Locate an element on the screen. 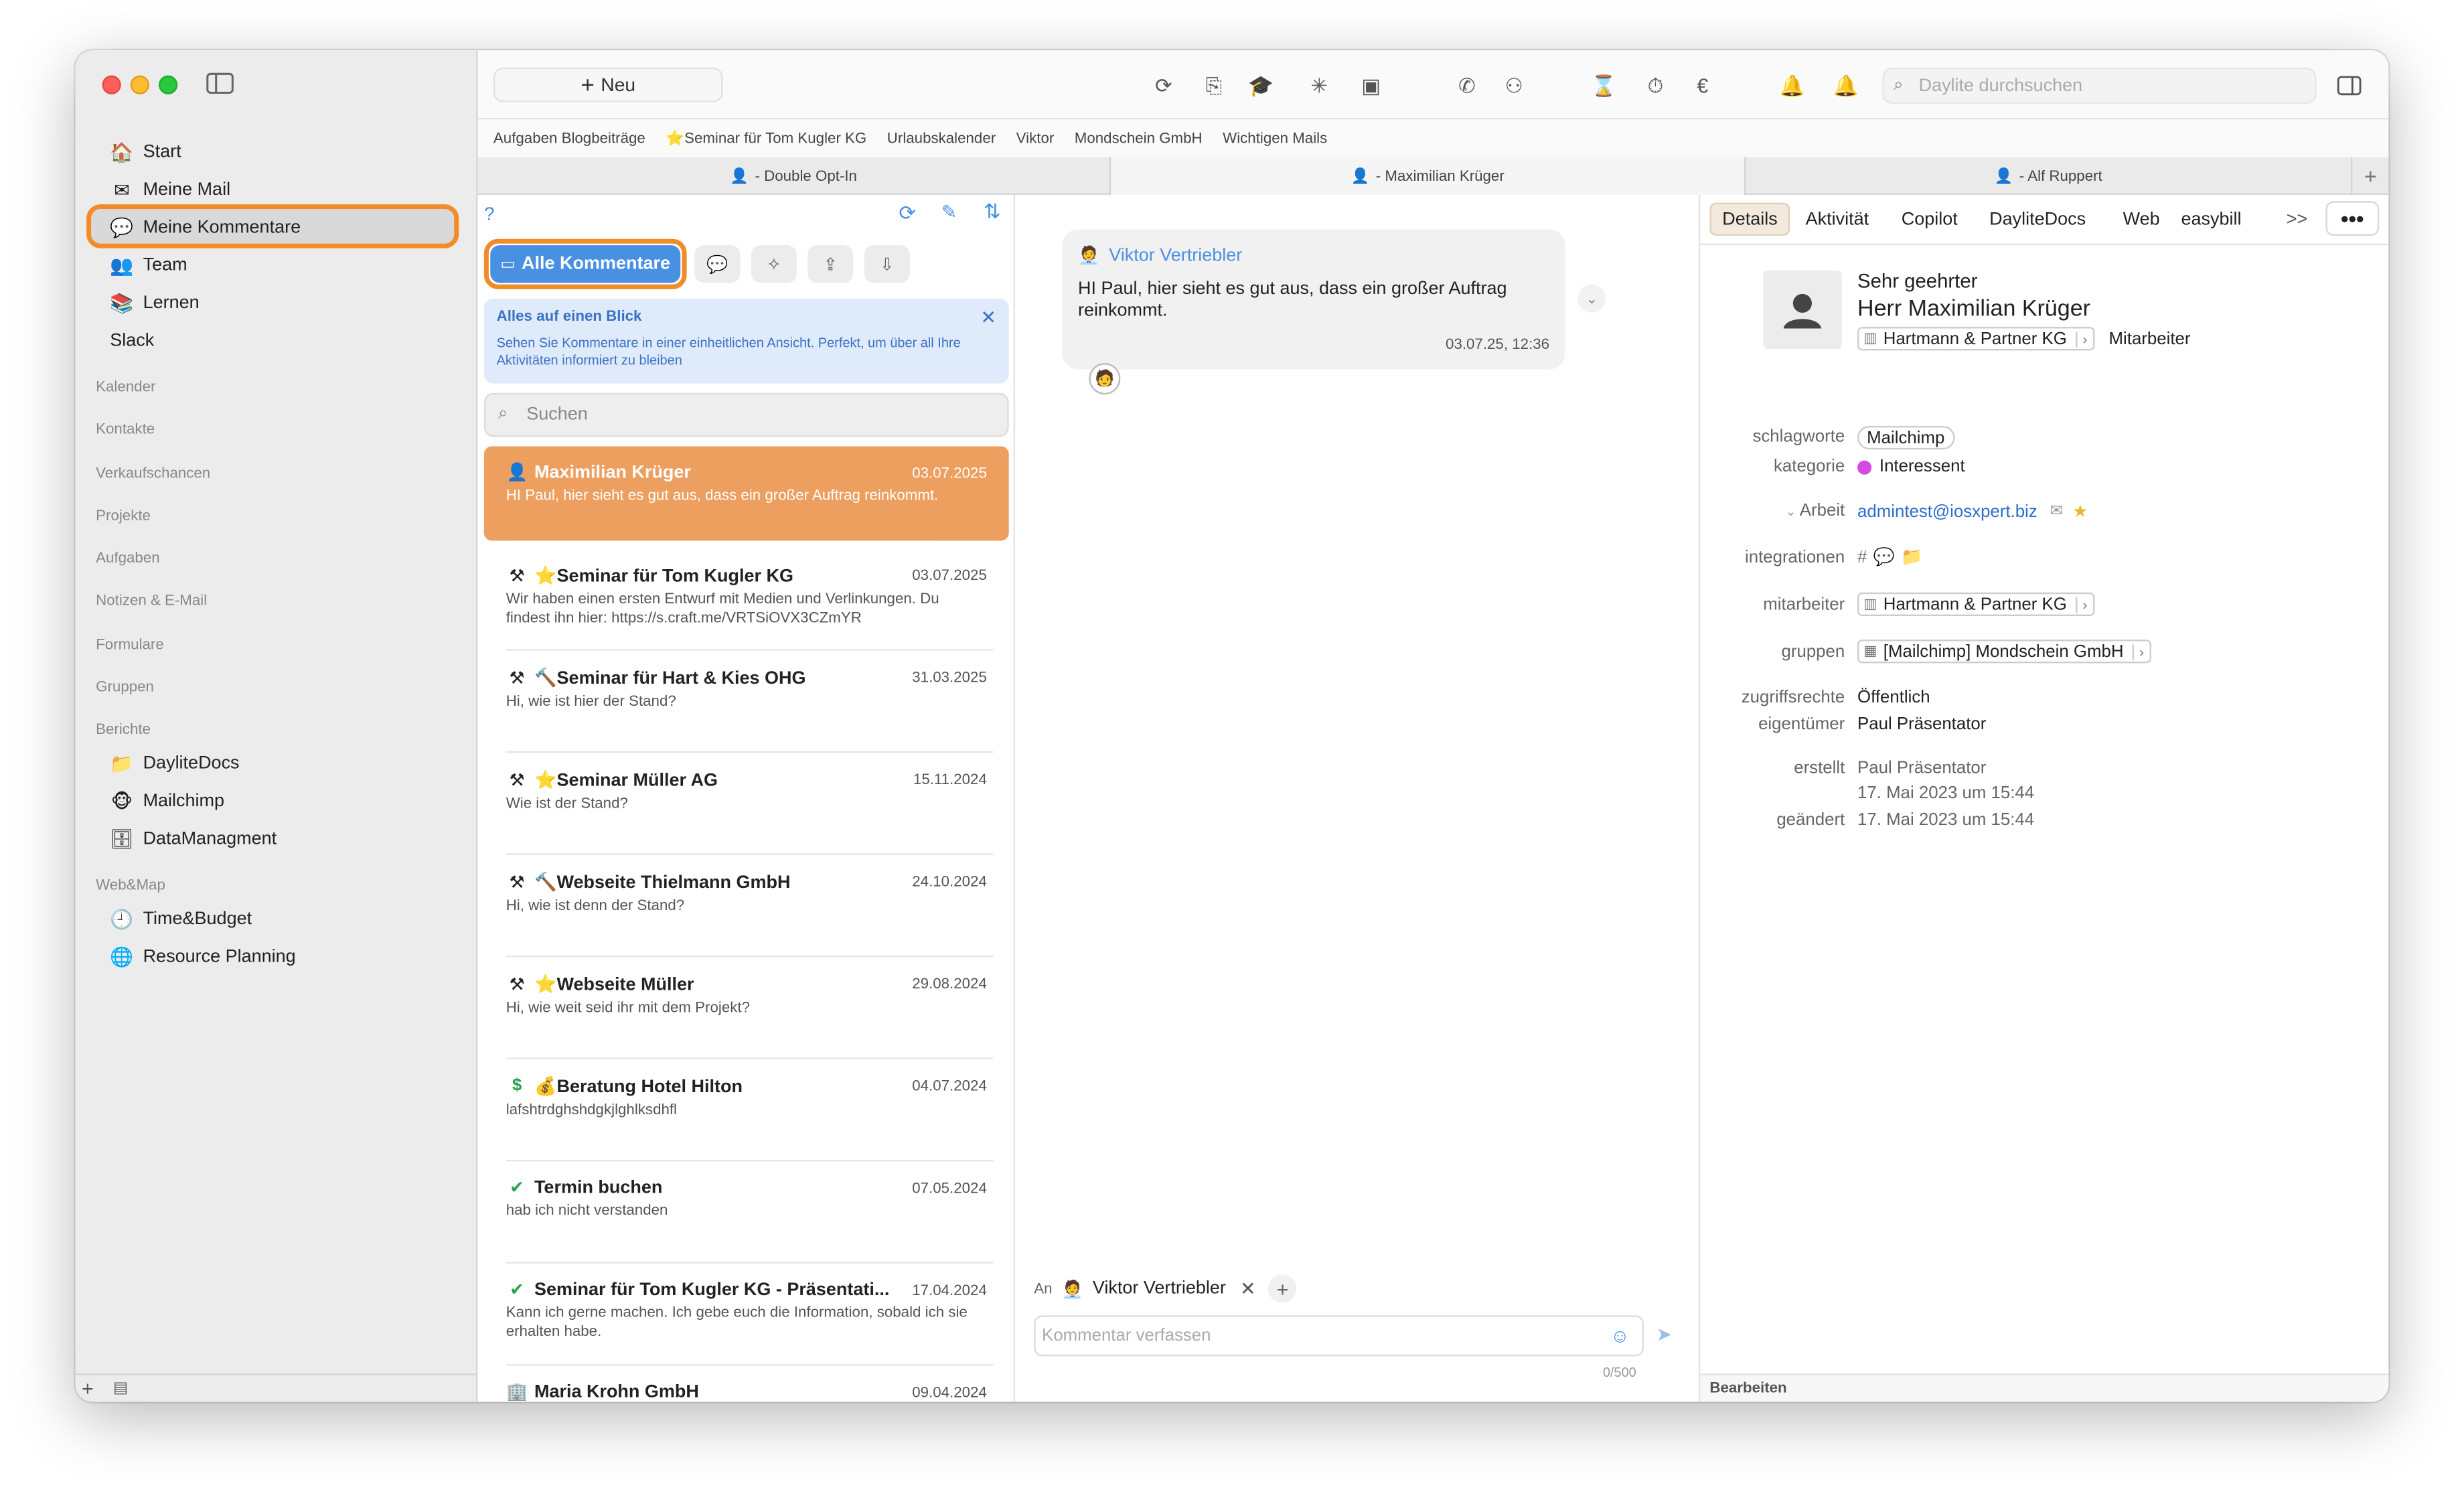 The image size is (2464, 1504). filter-outbox-icon: ⇪ is located at coordinates (830, 264).